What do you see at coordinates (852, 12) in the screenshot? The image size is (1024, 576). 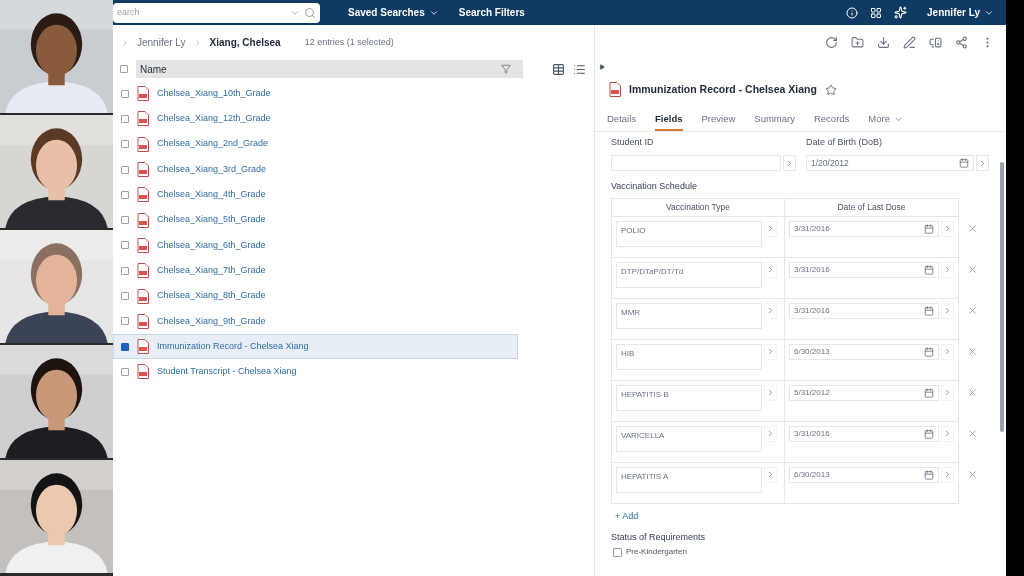 I see `info-icon` at bounding box center [852, 12].